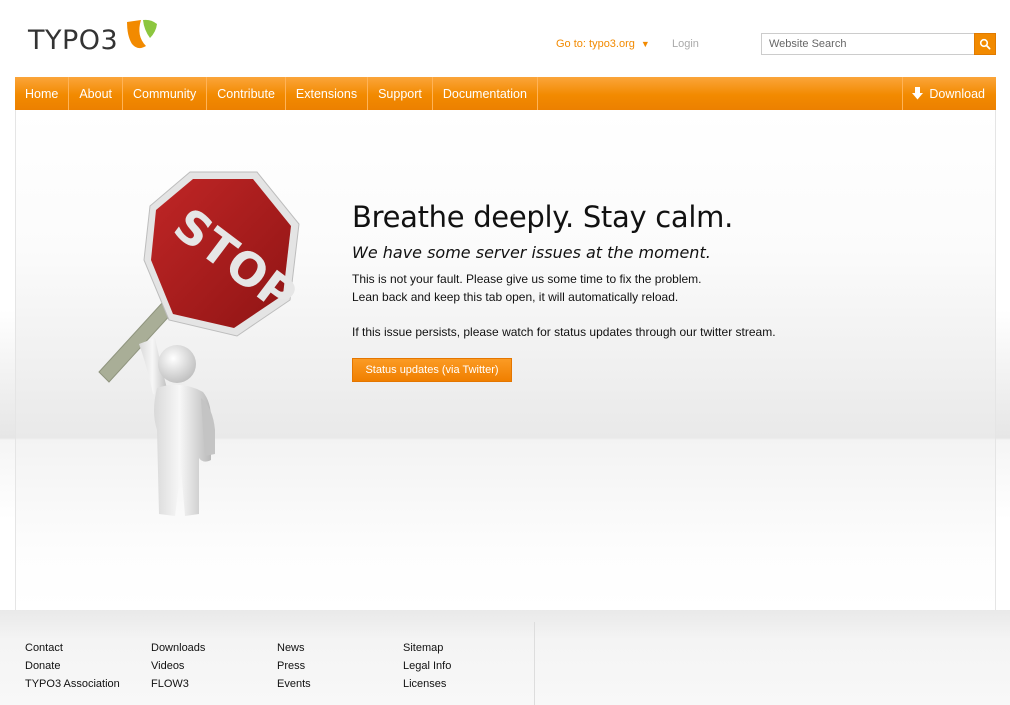 The height and width of the screenshot is (705, 1010). Describe the element at coordinates (327, 93) in the screenshot. I see `nav-item-extensions: Extensions` at that location.